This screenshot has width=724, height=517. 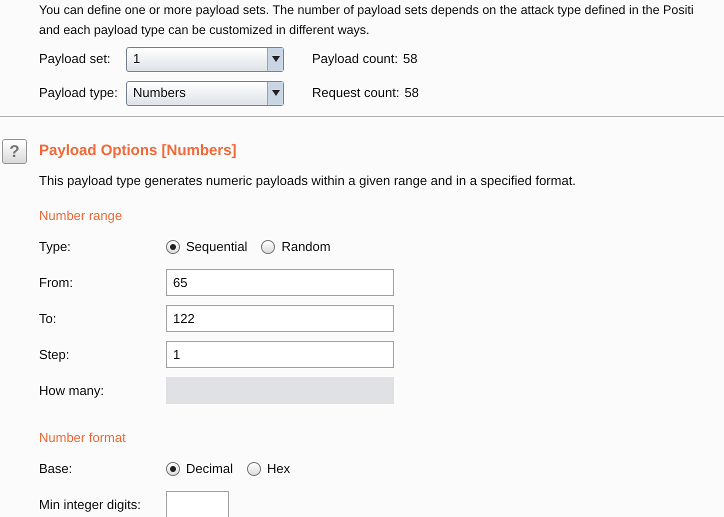 What do you see at coordinates (268, 468) in the screenshot?
I see `radio-option: Hex` at bounding box center [268, 468].